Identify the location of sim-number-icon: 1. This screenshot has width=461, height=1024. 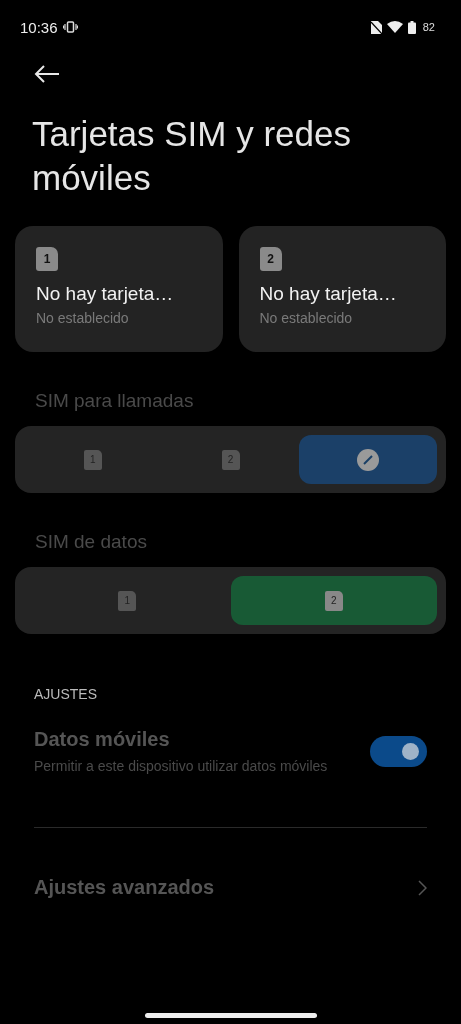
(47, 259).